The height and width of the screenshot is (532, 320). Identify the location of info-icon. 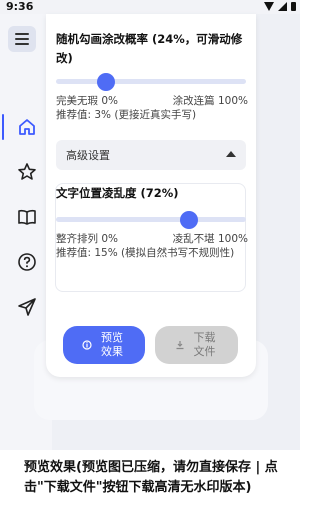
(87, 345).